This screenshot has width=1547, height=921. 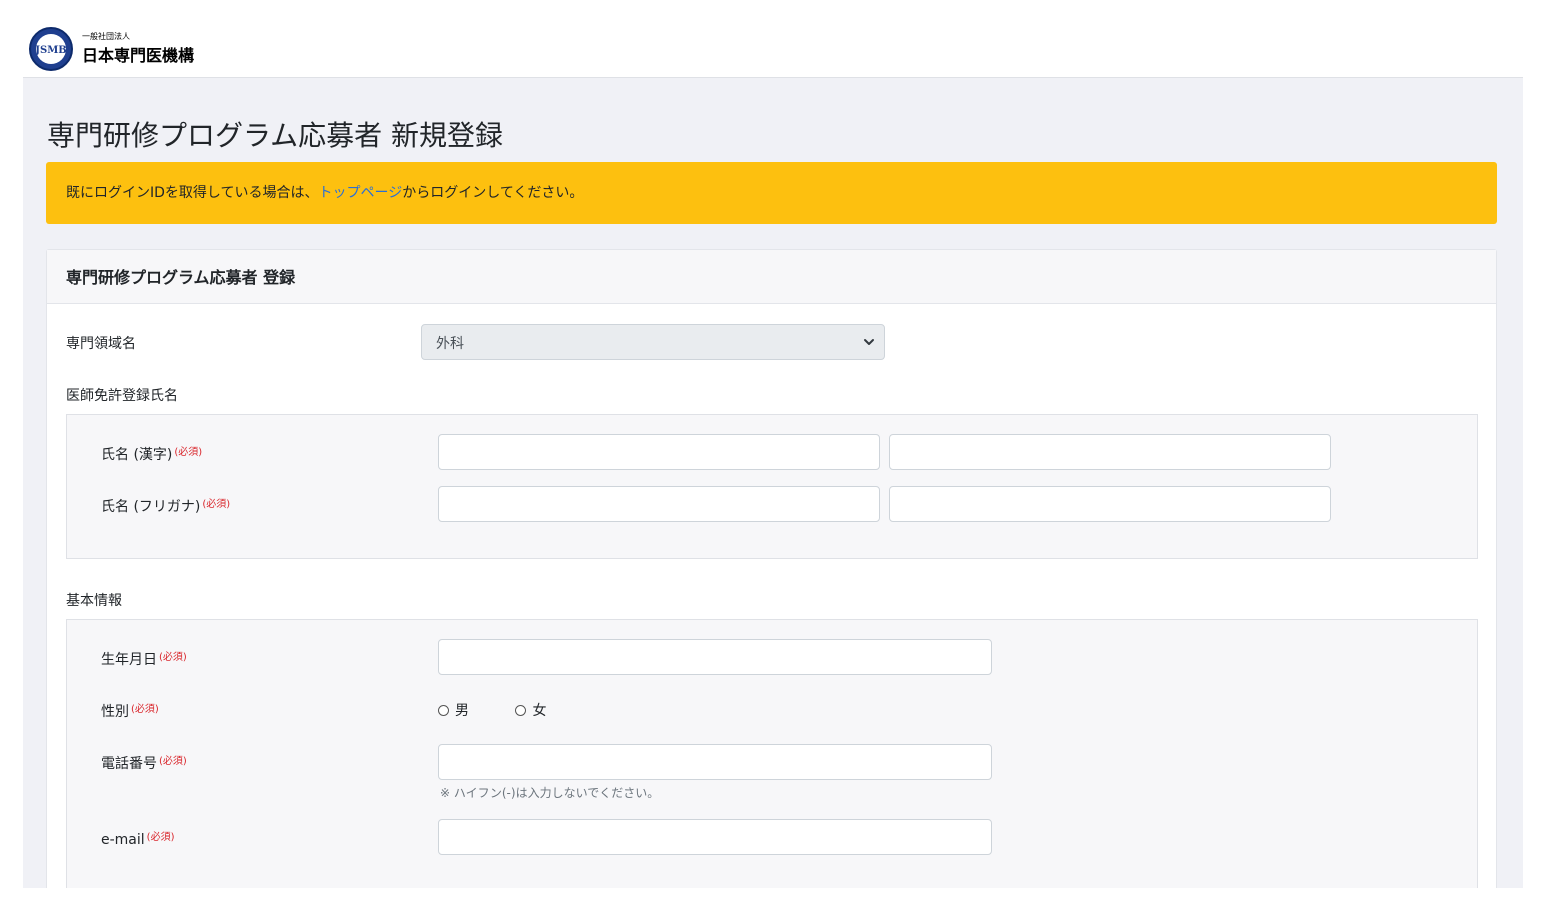 I want to click on license-name-section-label: 医師免許登録氏名, so click(x=122, y=396).